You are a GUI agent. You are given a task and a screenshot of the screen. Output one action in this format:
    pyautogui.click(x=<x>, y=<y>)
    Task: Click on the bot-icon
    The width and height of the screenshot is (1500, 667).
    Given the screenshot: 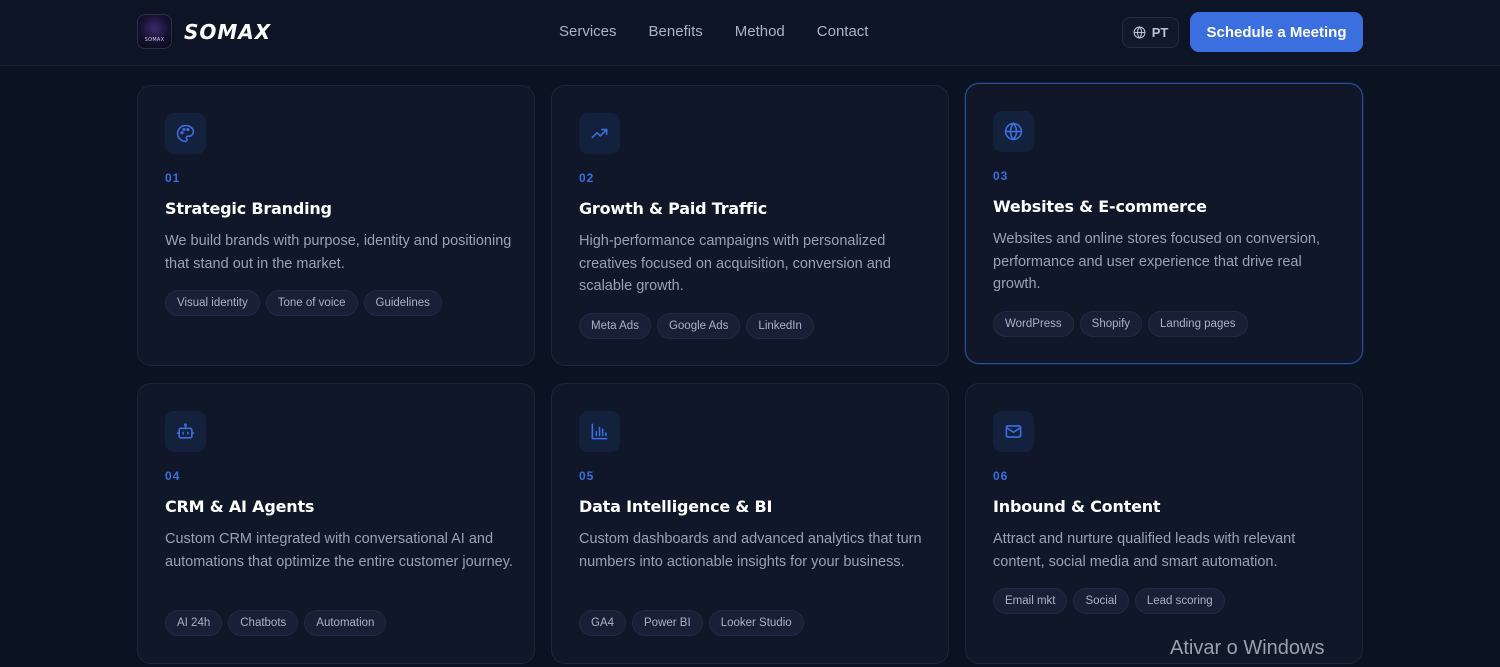 What is the action you would take?
    pyautogui.click(x=185, y=431)
    